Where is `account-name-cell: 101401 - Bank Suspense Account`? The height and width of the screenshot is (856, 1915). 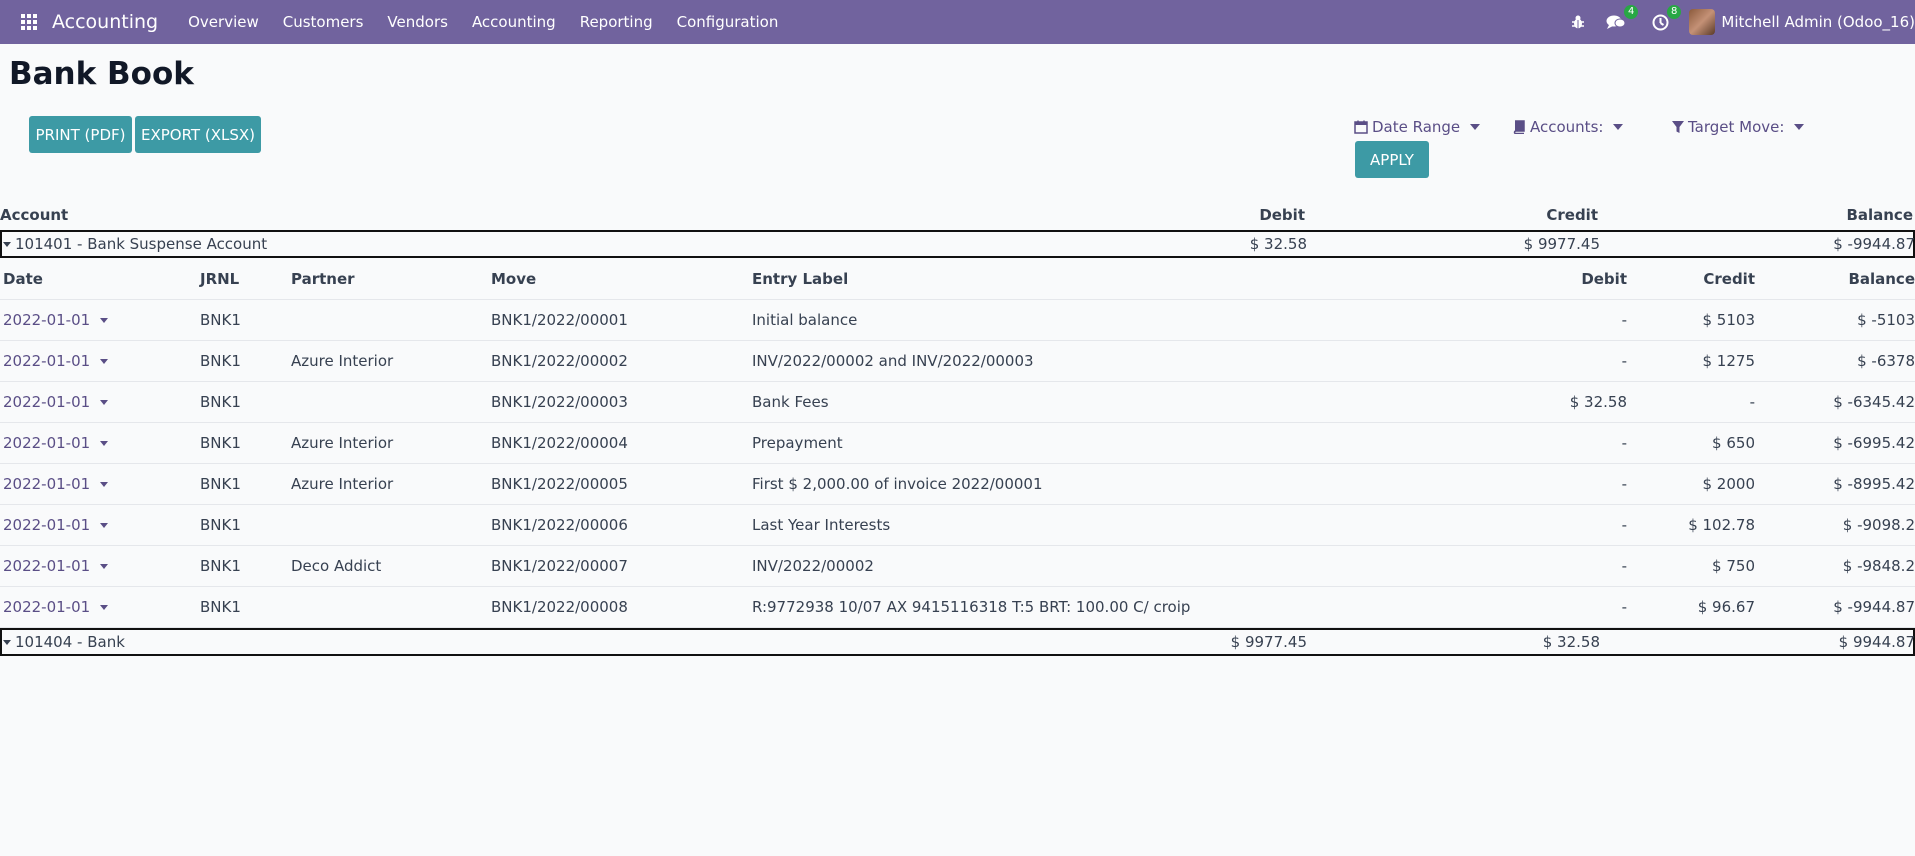 account-name-cell: 101401 - Bank Suspense Account is located at coordinates (564, 244).